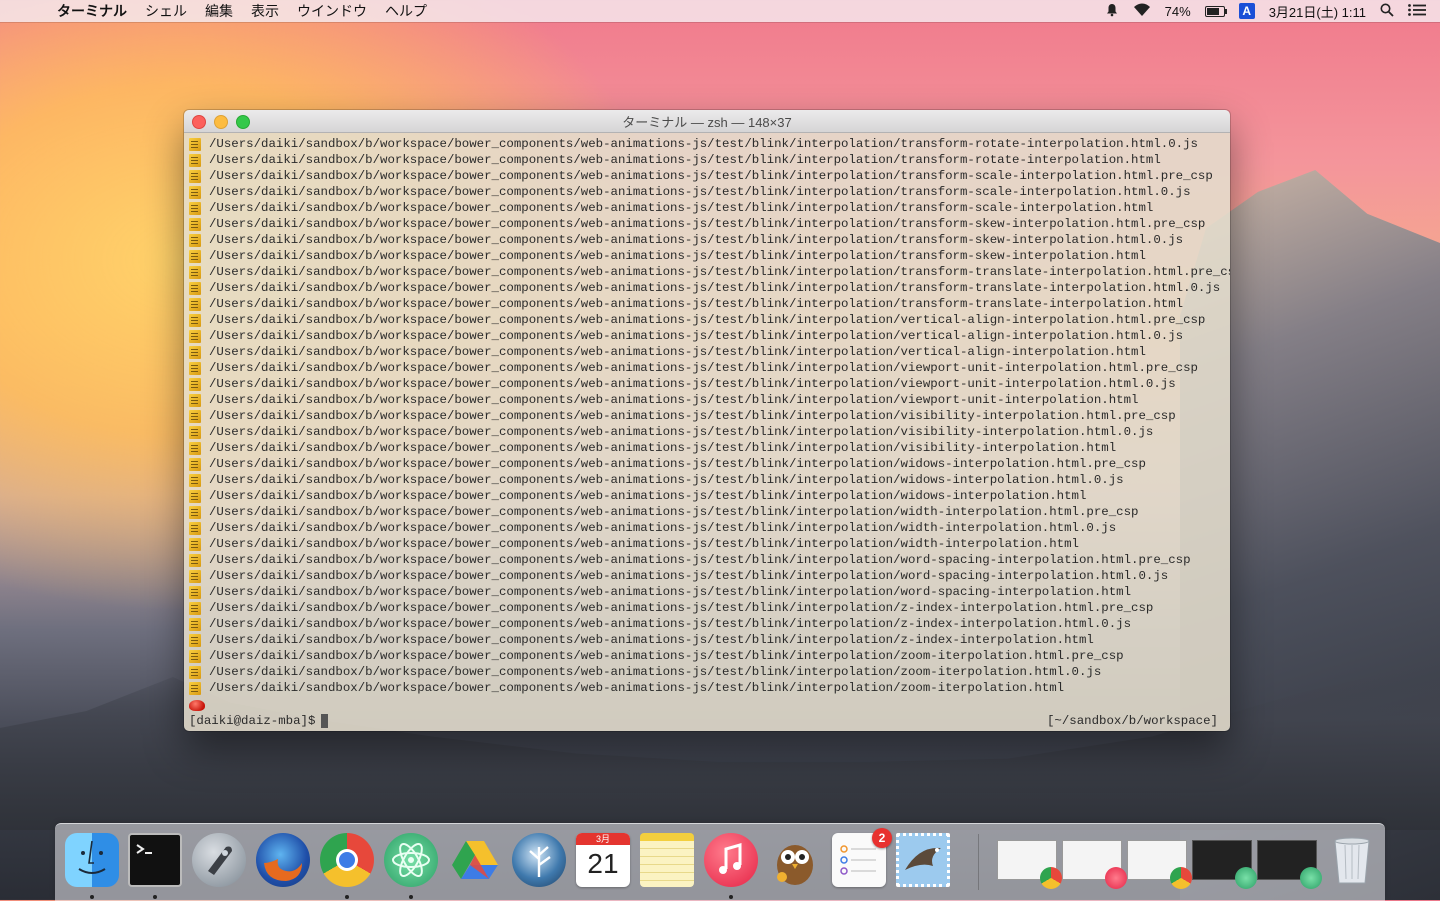 The width and height of the screenshot is (1440, 901). What do you see at coordinates (1417, 11) in the screenshot?
I see `notification-center-icon` at bounding box center [1417, 11].